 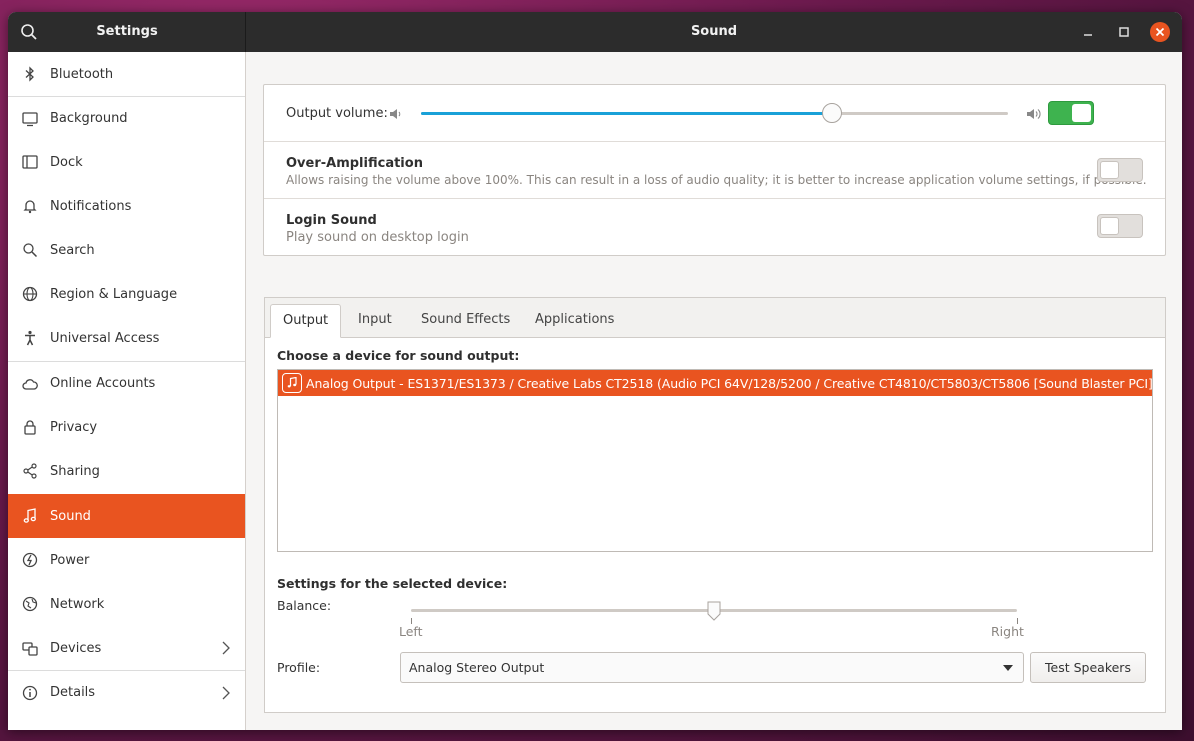 I want to click on close-icon, so click(x=1160, y=32).